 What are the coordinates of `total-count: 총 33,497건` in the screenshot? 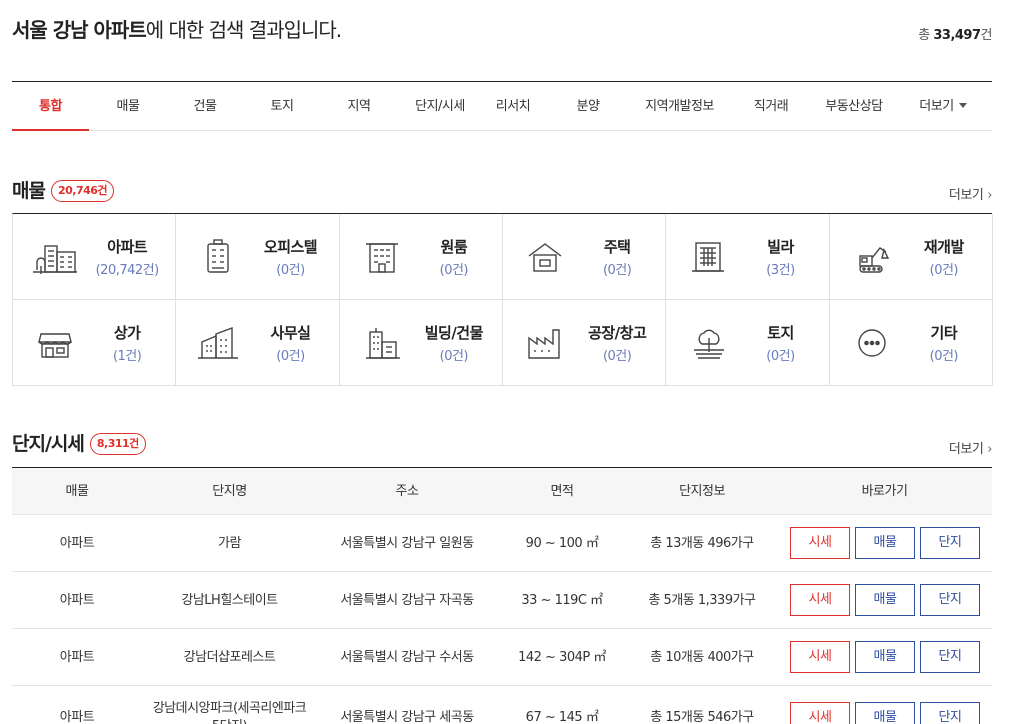 It's located at (955, 35).